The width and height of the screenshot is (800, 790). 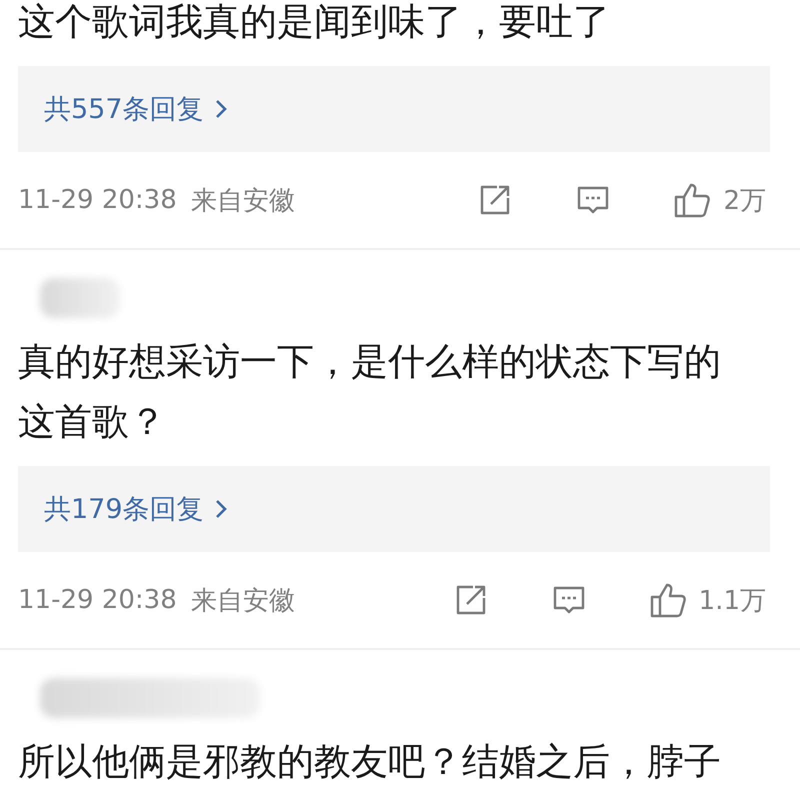 I want to click on like-button: 2万, so click(x=719, y=200).